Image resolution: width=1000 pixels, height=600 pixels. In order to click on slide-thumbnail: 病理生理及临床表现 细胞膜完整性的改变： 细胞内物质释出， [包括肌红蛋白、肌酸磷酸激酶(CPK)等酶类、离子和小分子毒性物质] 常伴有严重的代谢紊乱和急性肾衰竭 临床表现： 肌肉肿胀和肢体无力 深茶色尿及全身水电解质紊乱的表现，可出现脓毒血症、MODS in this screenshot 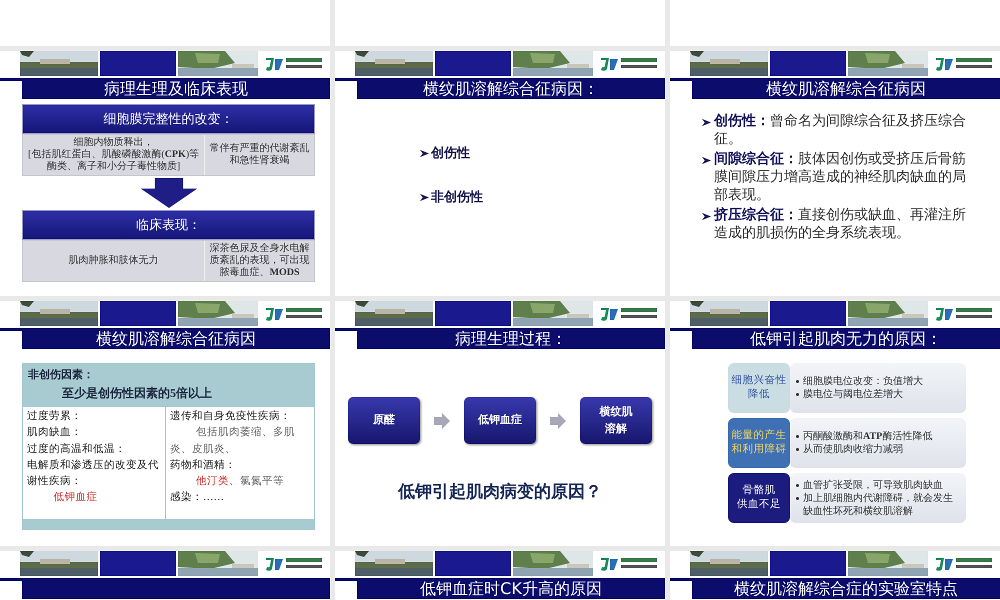, I will do `click(165, 173)`.